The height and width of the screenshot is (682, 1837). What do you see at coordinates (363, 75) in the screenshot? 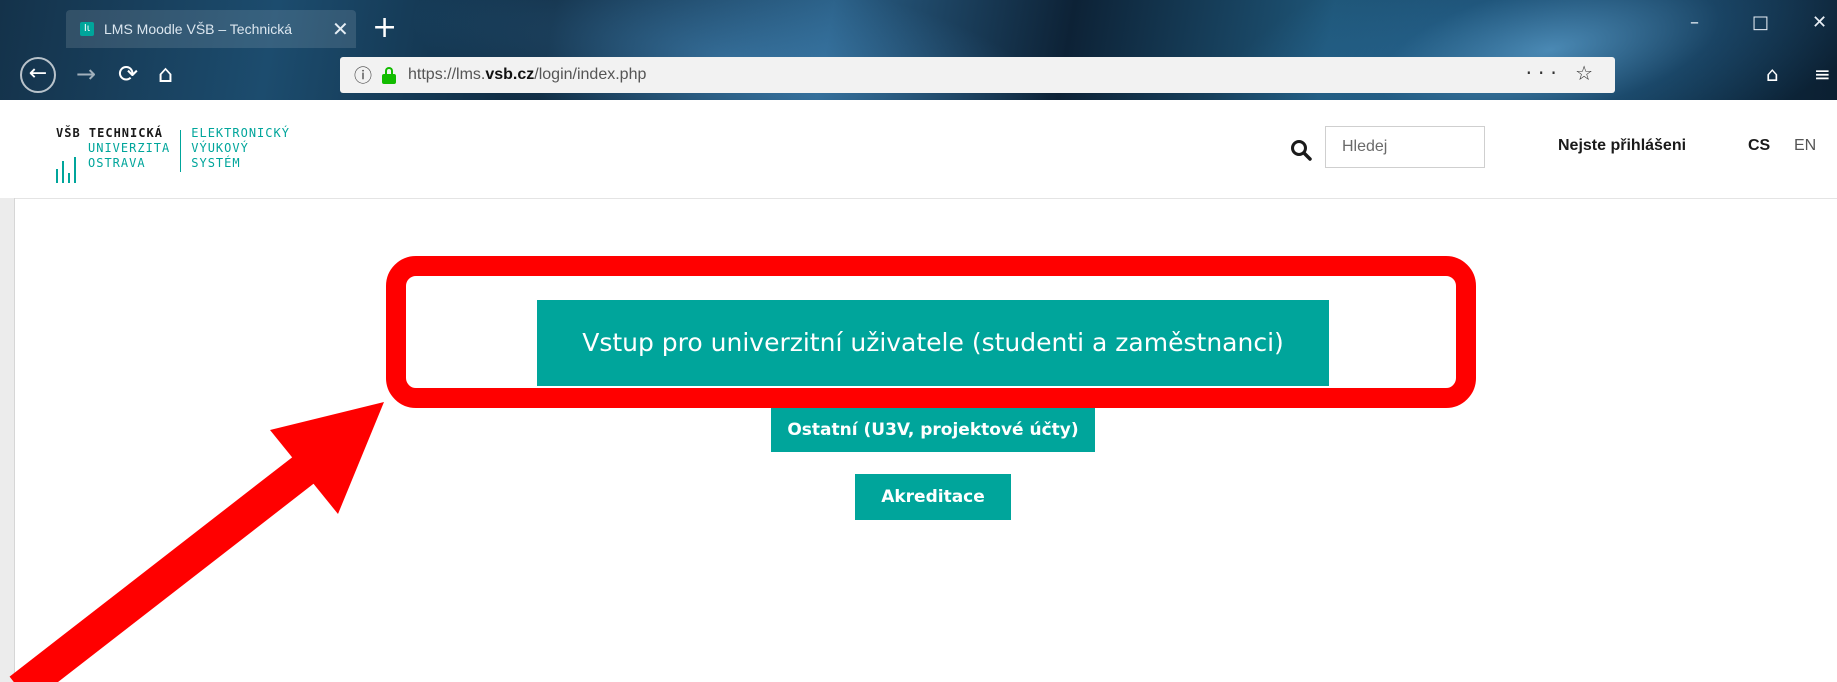
I see `site-info-icon: ⓘ` at bounding box center [363, 75].